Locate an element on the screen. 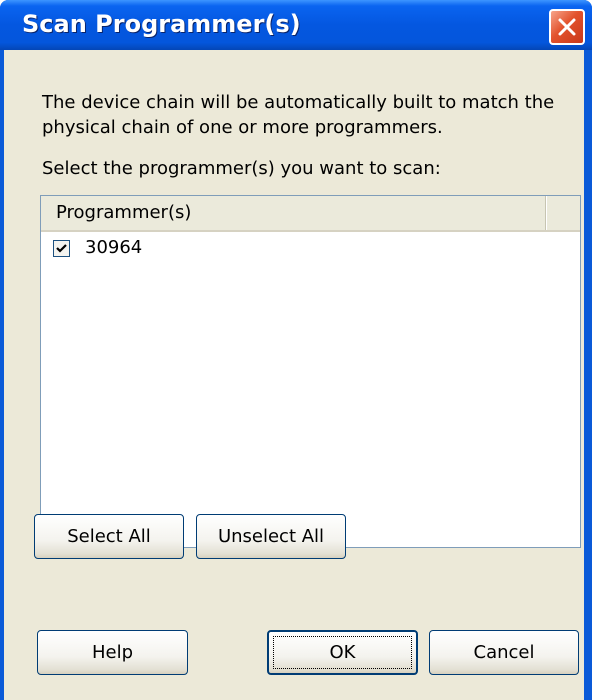 The height and width of the screenshot is (700, 592). list-item: 30964 is located at coordinates (310, 248).